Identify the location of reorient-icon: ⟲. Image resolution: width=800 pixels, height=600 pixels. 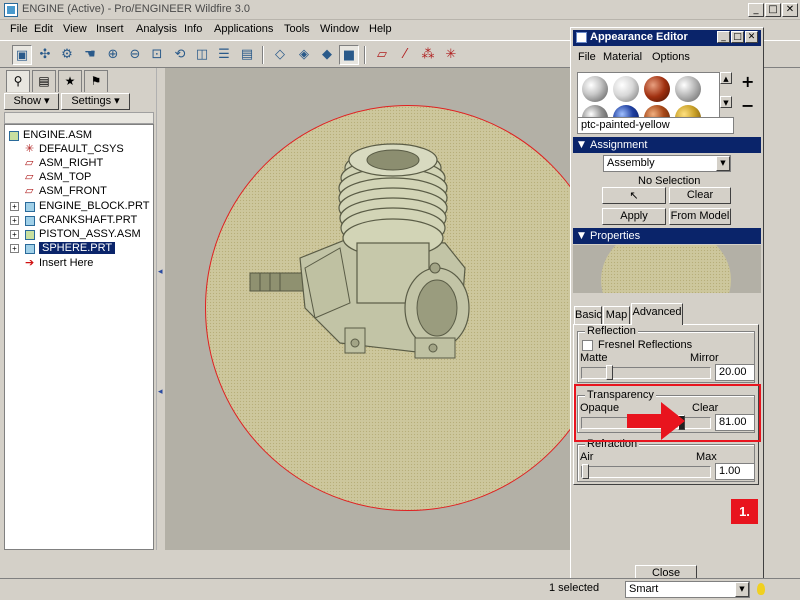
(180, 55).